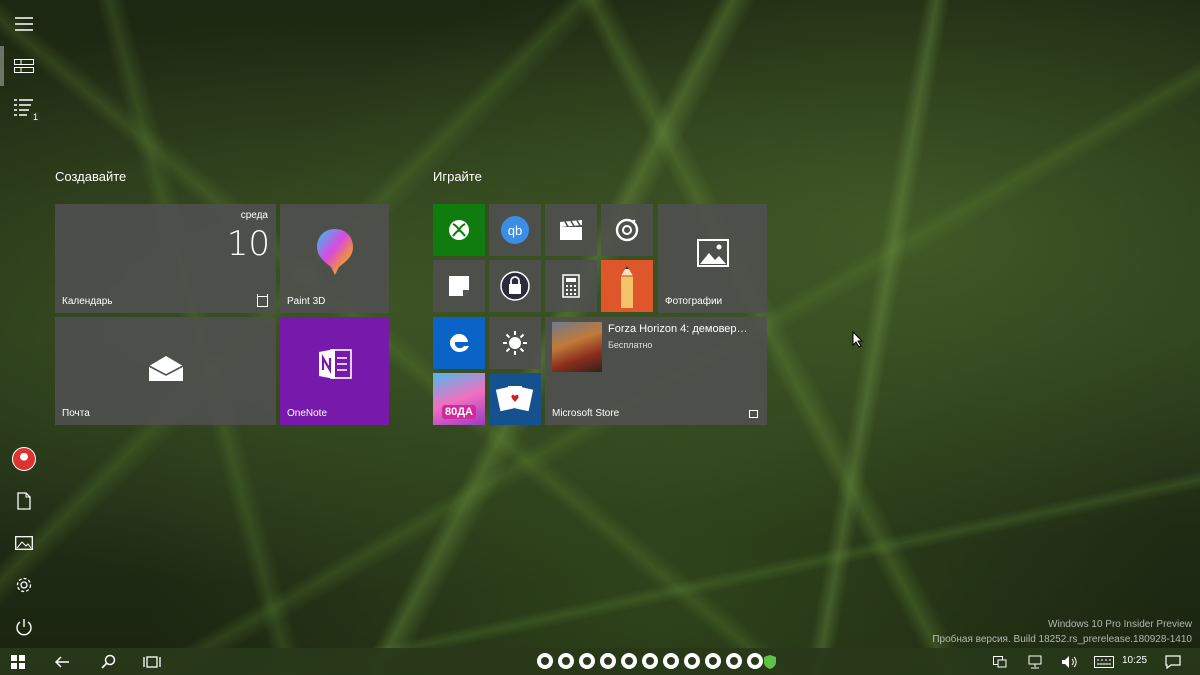  What do you see at coordinates (1120, 624) in the screenshot?
I see `watermark-edition: Windows 10 Pro Insider Preview` at bounding box center [1120, 624].